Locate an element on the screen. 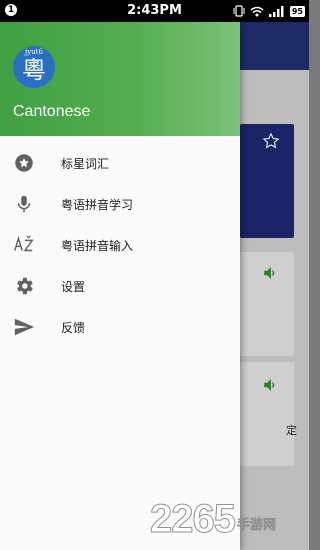  battery-indicator: 95 is located at coordinates (297, 11).